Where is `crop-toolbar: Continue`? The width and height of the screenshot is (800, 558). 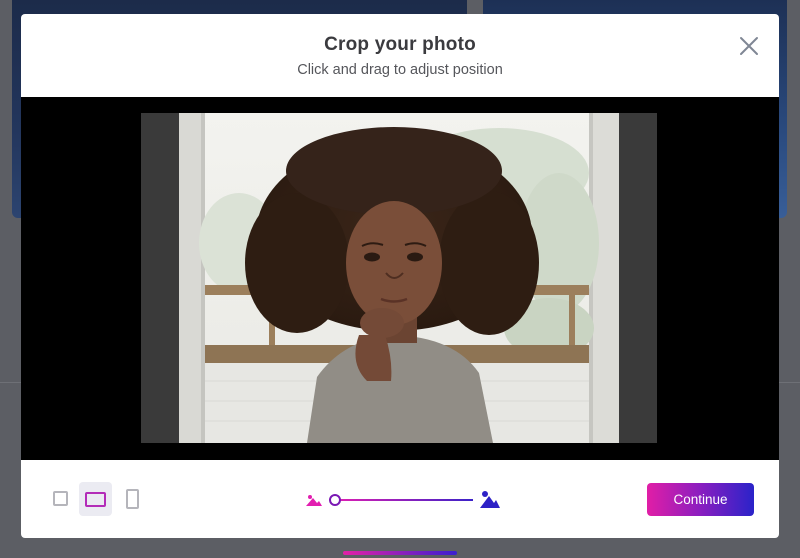 crop-toolbar: Continue is located at coordinates (400, 499).